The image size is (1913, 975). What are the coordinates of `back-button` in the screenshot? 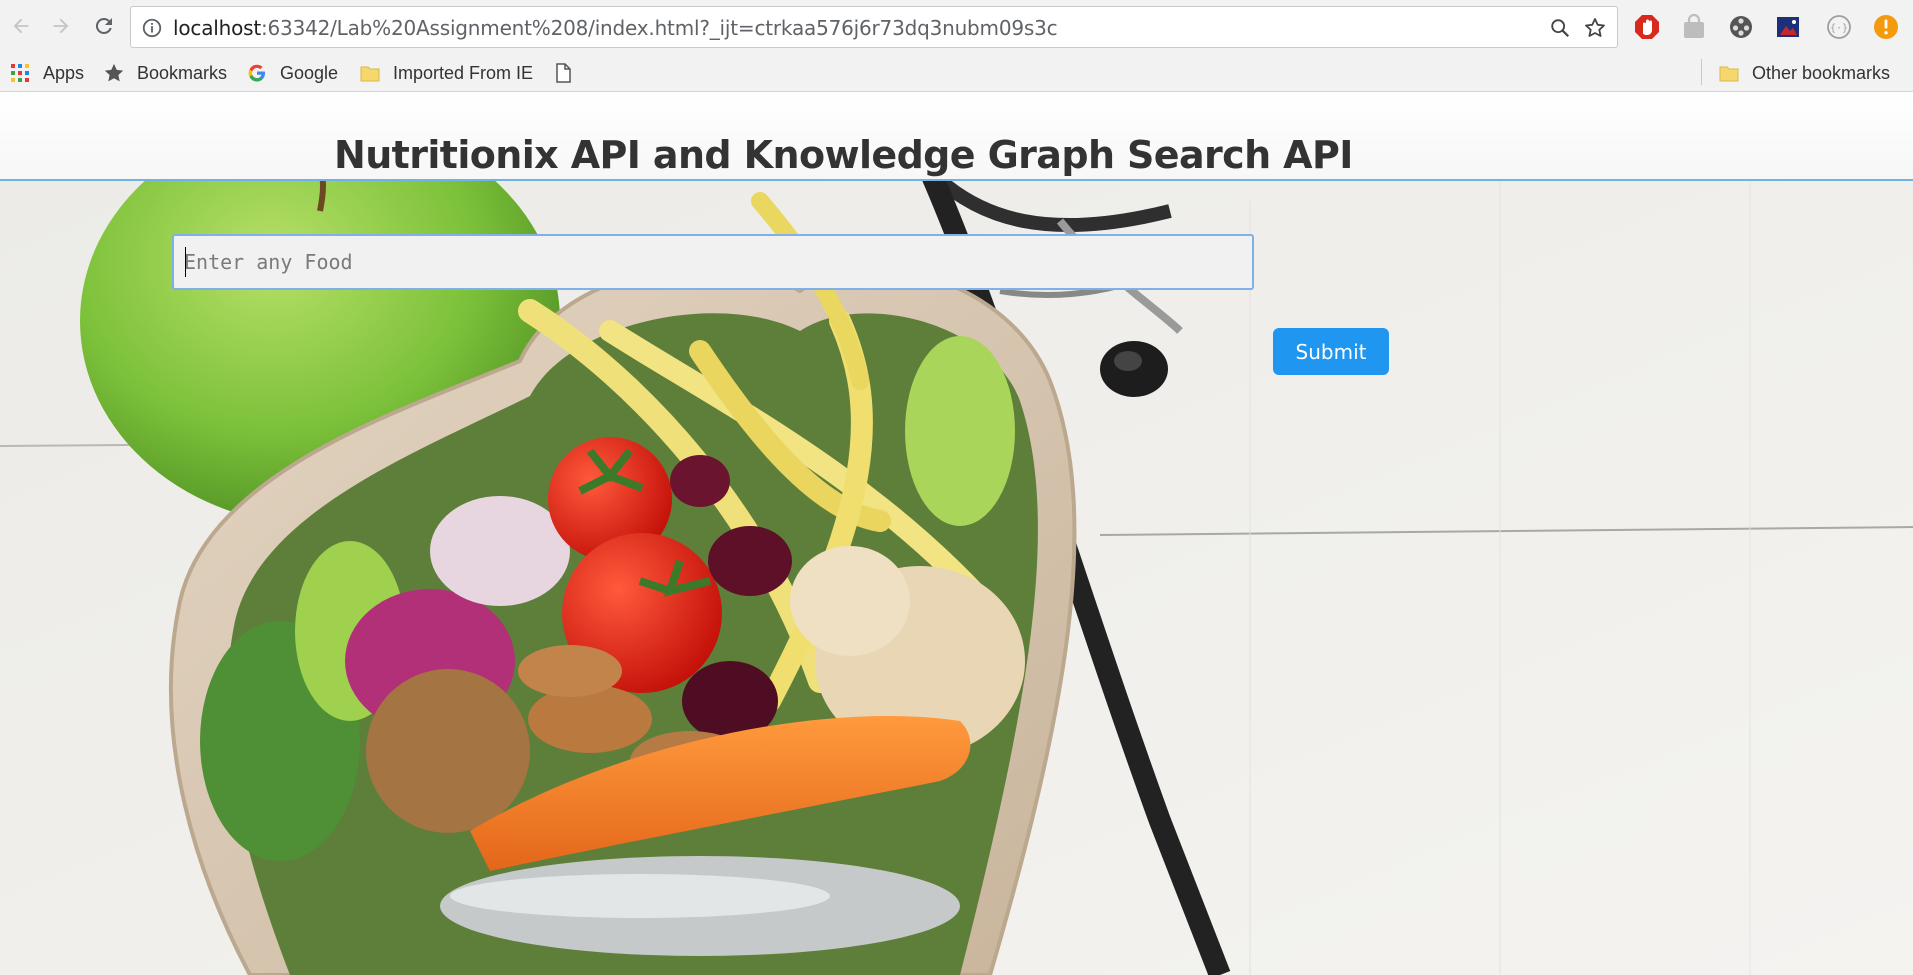 It's located at (21, 26).